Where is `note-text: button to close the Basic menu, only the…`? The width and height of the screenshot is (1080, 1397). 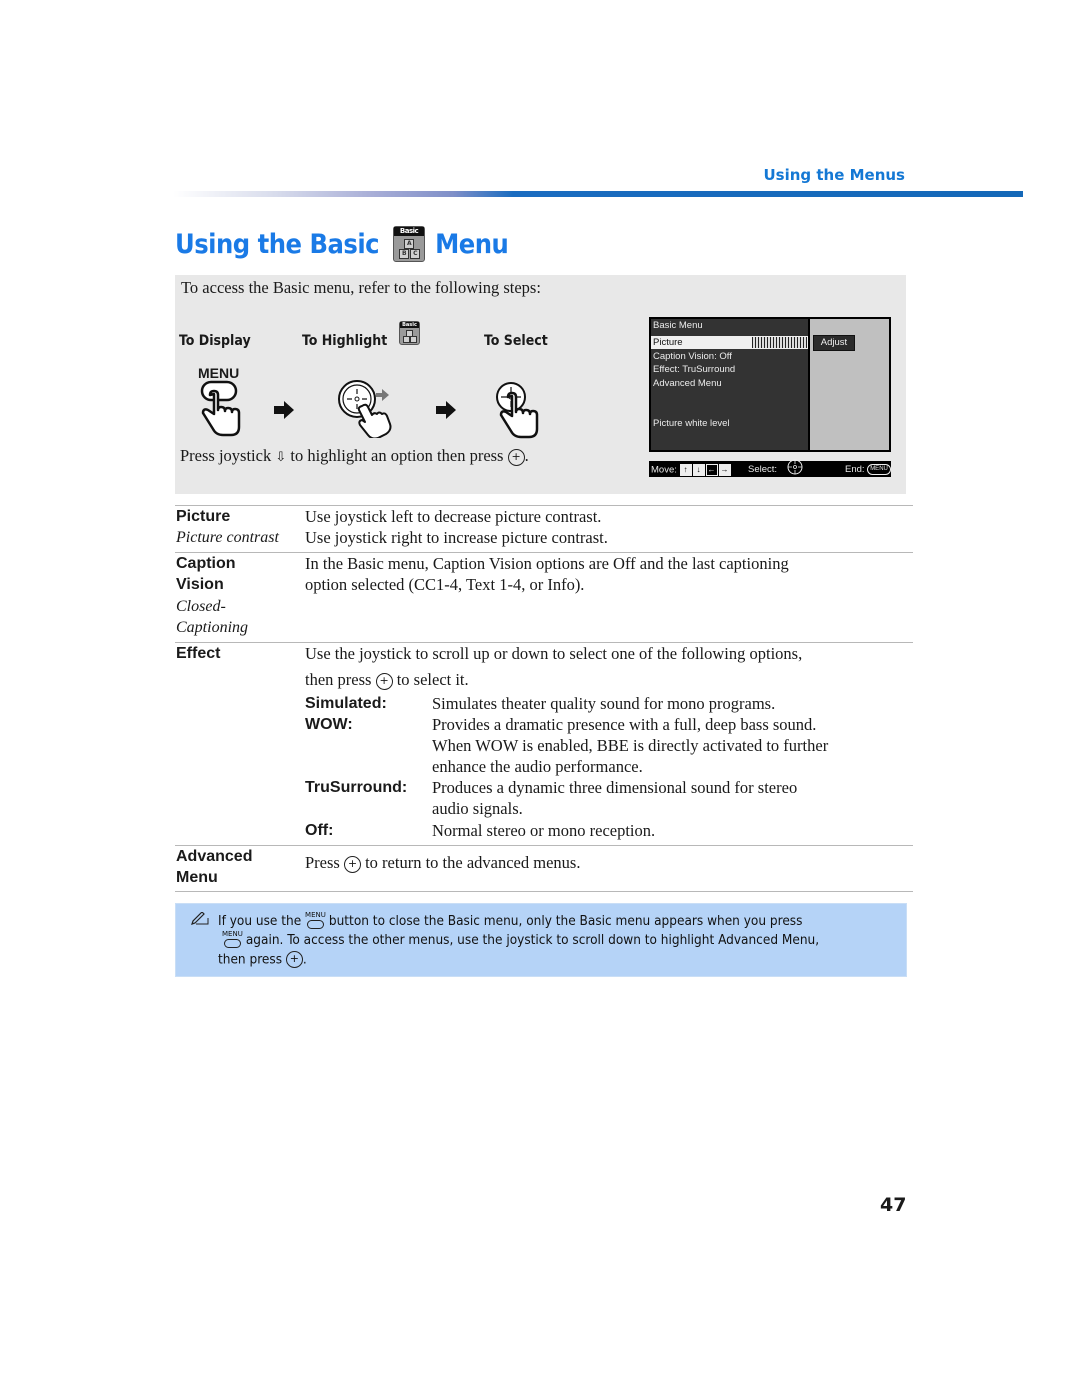
note-text: button to close the Basic menu, only the… is located at coordinates (565, 921).